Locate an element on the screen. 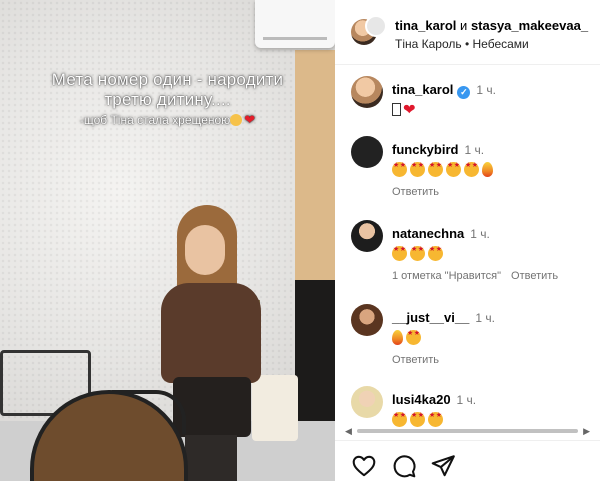 This screenshot has width=600, height=482. comment-bubble-icon is located at coordinates (404, 466).